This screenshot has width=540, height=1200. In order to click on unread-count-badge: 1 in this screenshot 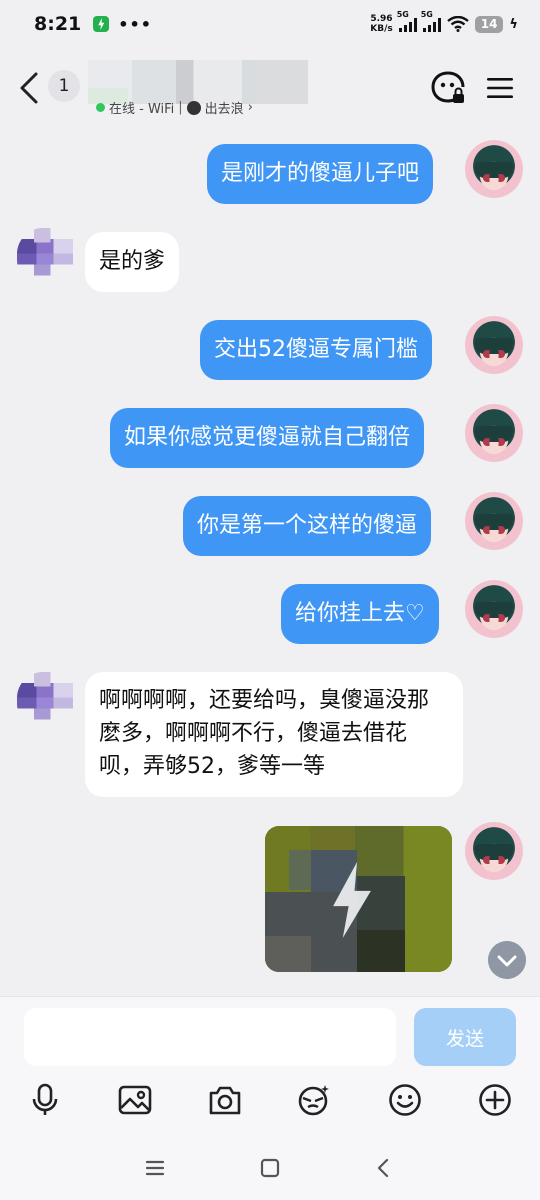, I will do `click(64, 86)`.